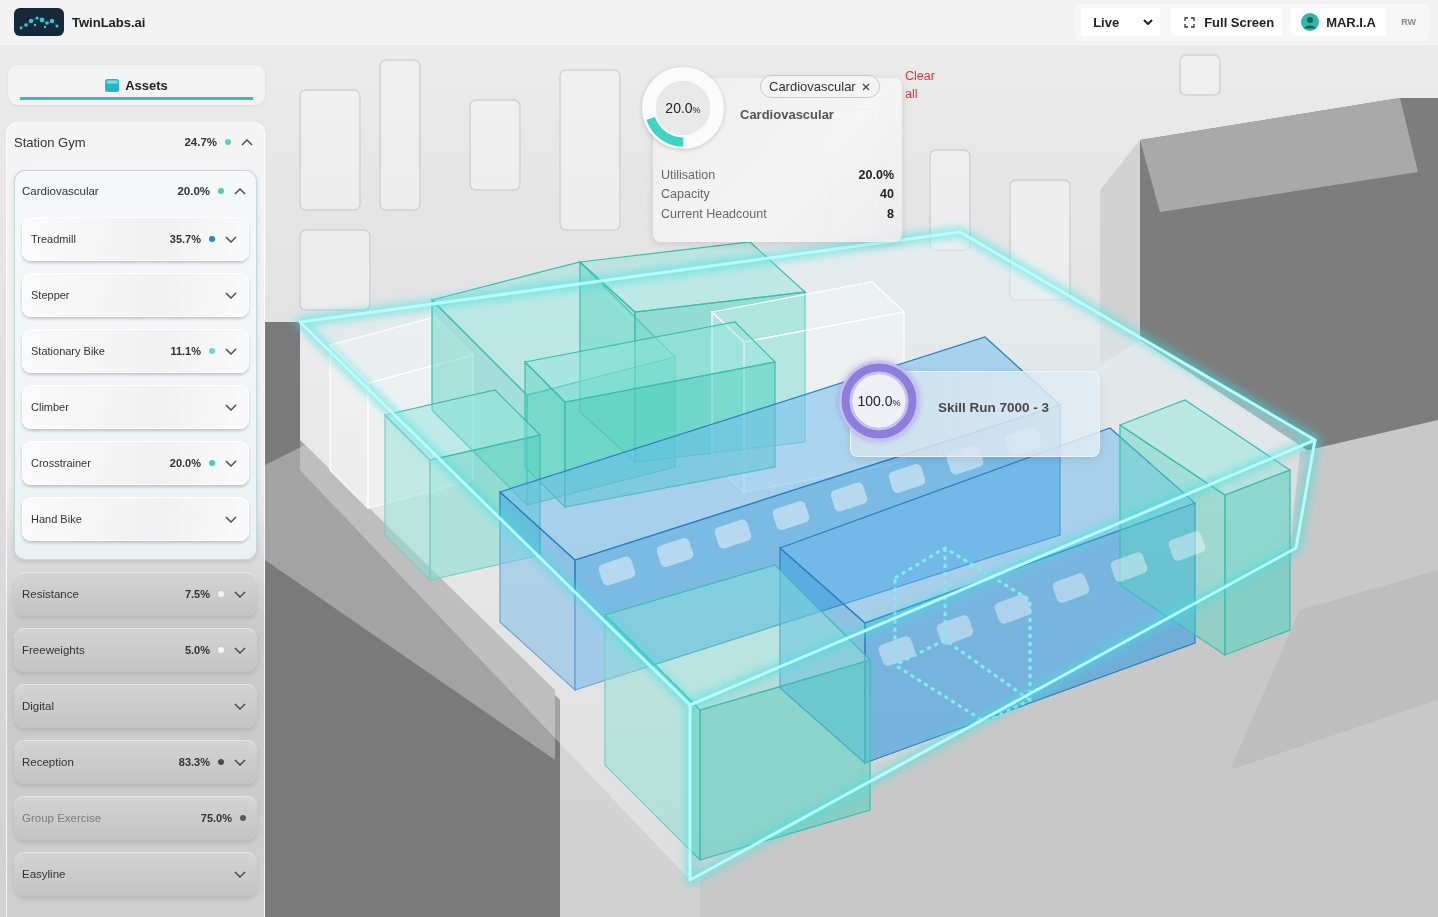  I want to click on sidebar-tab: Assets, so click(136, 86).